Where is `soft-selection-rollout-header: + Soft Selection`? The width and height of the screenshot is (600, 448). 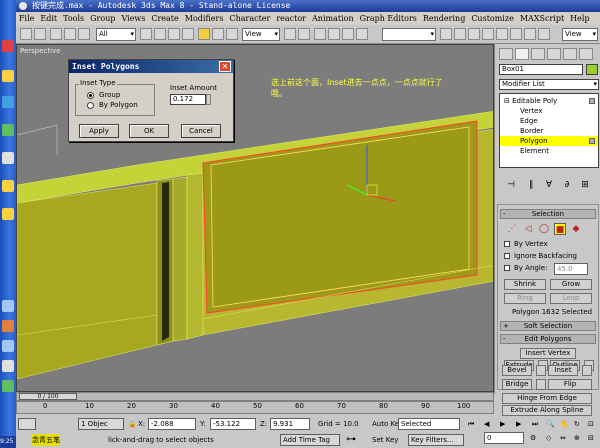 soft-selection-rollout-header: + Soft Selection is located at coordinates (548, 326).